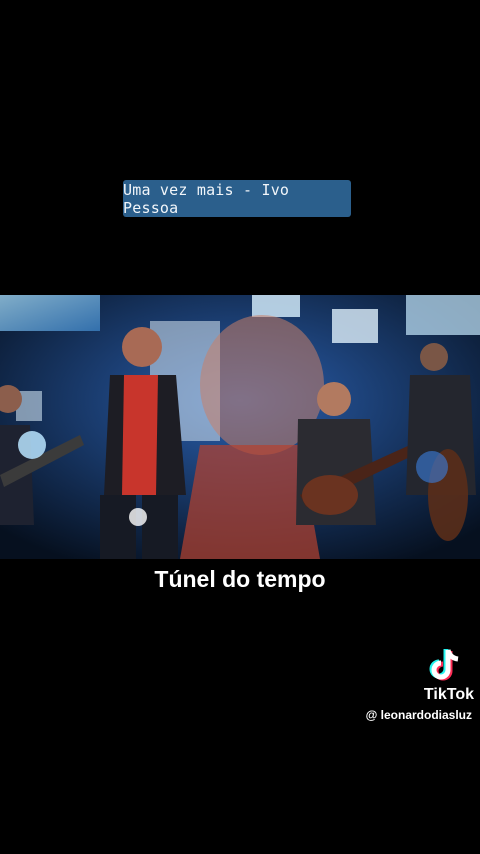 The width and height of the screenshot is (480, 854). What do you see at coordinates (445, 666) in the screenshot?
I see `tiktok-note-icon` at bounding box center [445, 666].